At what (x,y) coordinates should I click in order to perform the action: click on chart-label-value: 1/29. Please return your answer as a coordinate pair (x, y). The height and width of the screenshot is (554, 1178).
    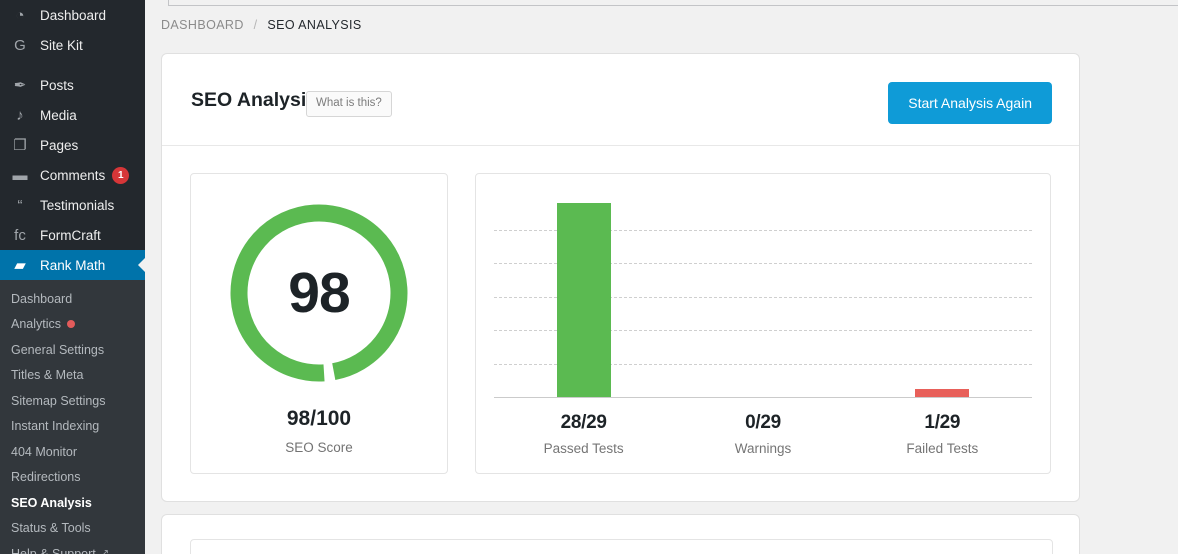
    Looking at the image, I should click on (942, 422).